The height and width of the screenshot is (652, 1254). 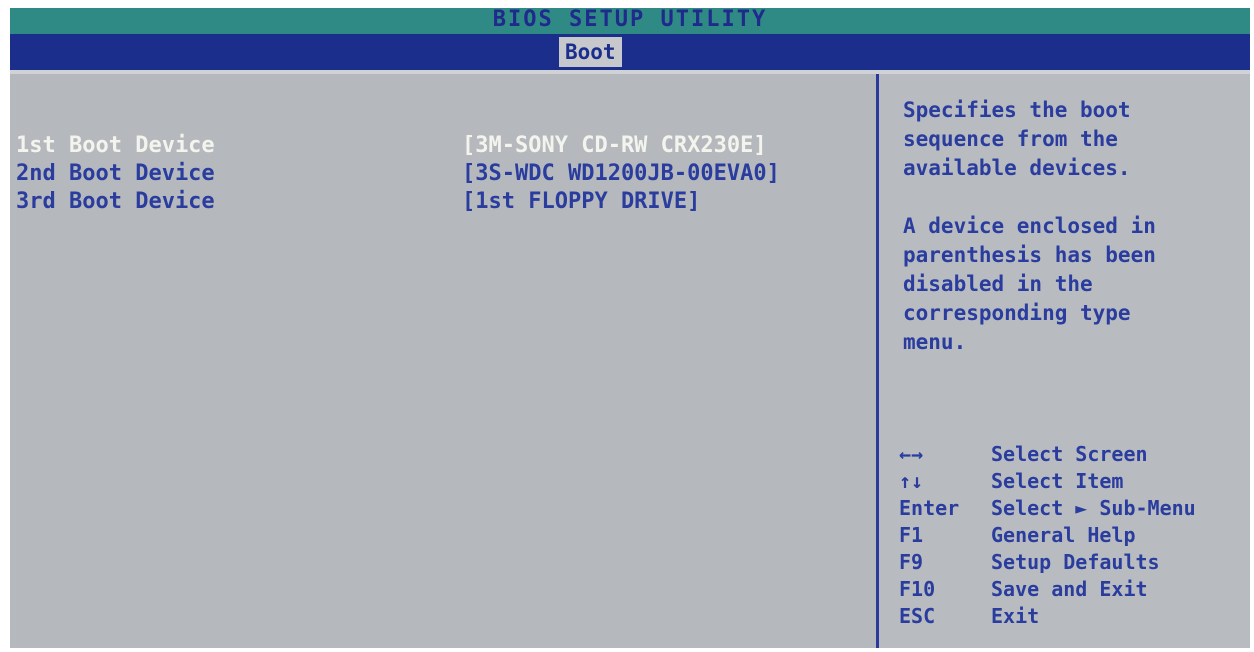 I want to click on key-legend-enter: Enter Select ► Sub-Menu, so click(x=1074, y=508).